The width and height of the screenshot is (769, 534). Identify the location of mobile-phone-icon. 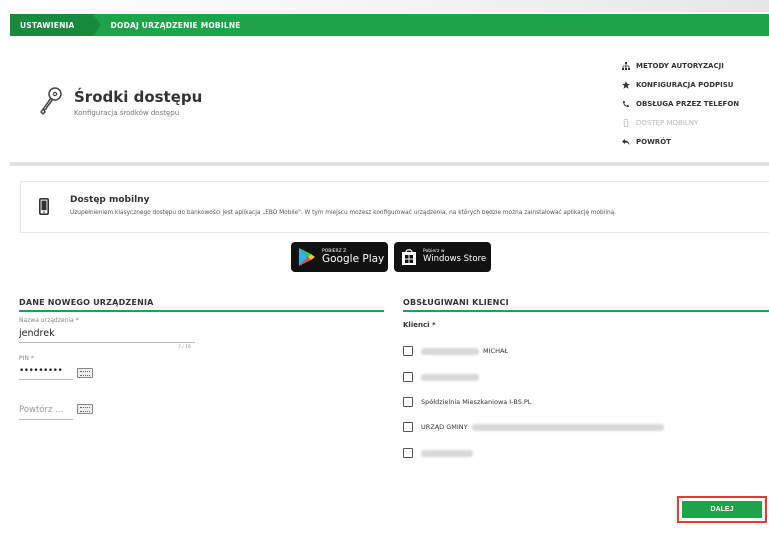
(44, 206).